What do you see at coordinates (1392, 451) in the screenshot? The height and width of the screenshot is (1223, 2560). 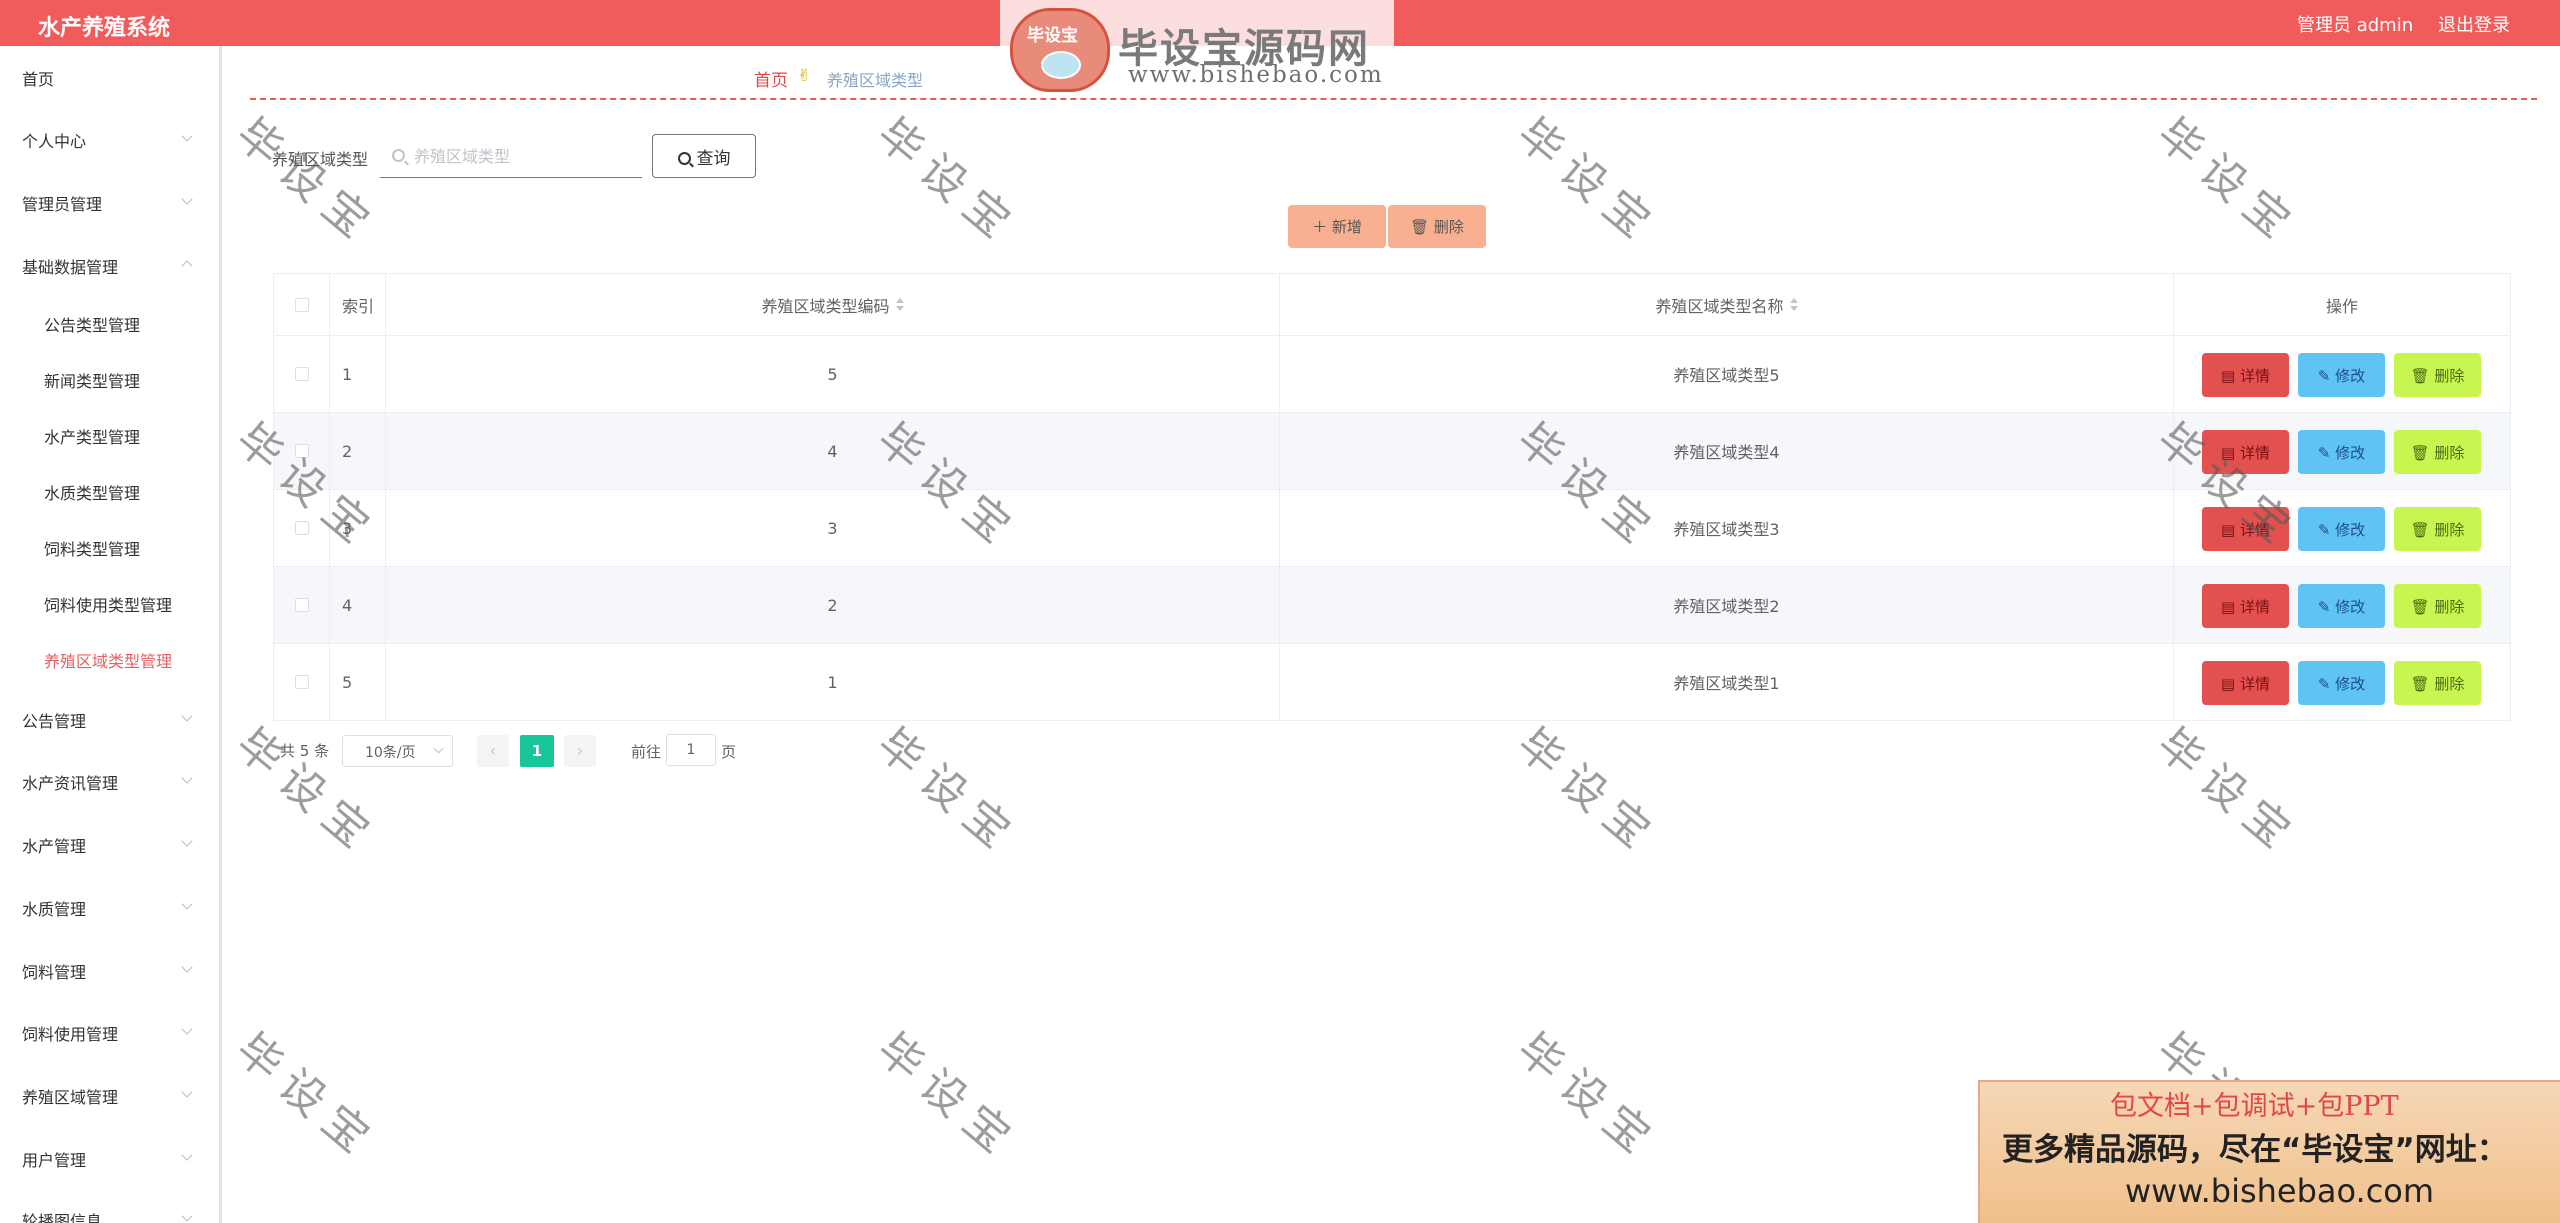 I see `table-row: 2 4 养殖区域类型4 ▤ 详情 ✎ 修改 🗑 删除` at bounding box center [1392, 451].